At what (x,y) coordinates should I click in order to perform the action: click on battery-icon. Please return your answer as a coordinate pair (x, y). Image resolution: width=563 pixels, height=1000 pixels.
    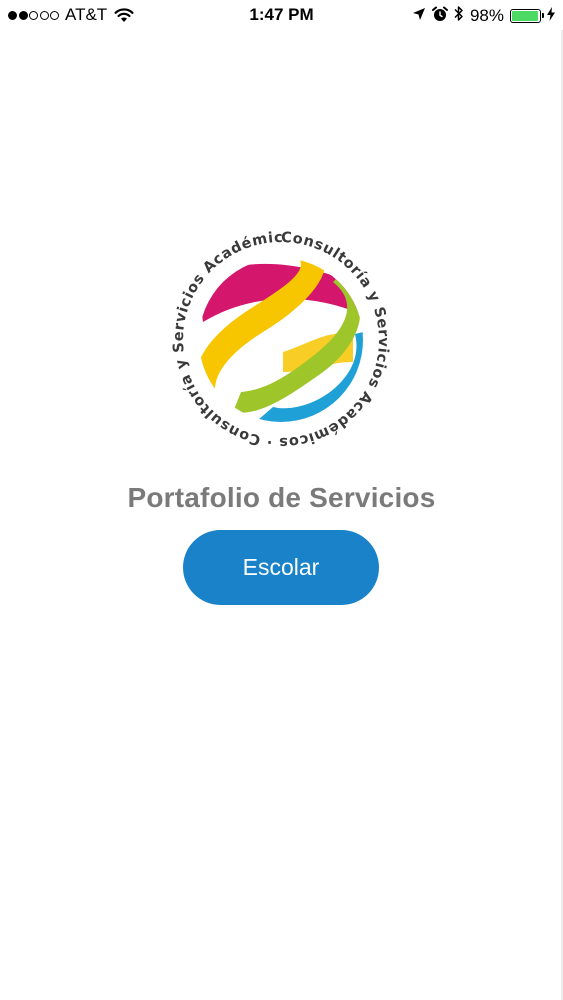
    Looking at the image, I should click on (527, 16).